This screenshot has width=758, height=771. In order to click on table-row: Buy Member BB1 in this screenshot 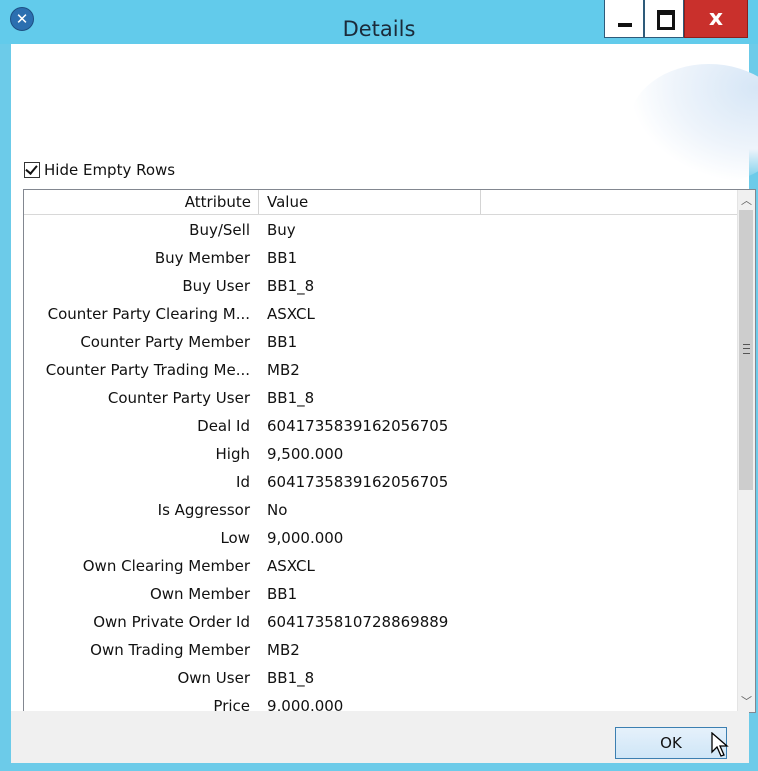, I will do `click(381, 258)`.